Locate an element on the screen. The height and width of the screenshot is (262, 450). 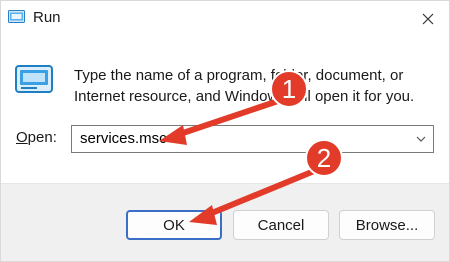
close-icon is located at coordinates (428, 19).